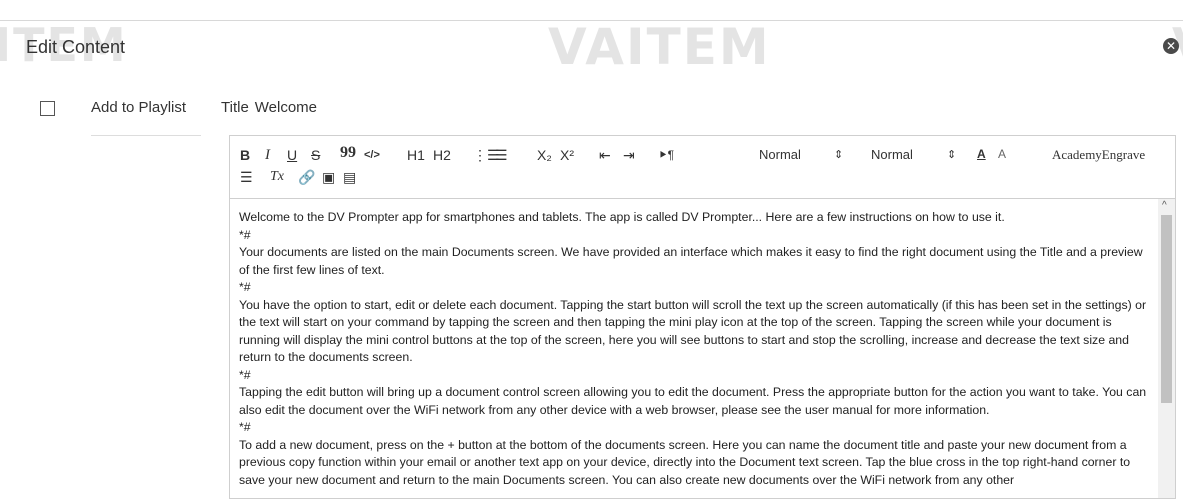 This screenshot has height=499, width=1183. Describe the element at coordinates (76, 47) in the screenshot. I see `dialog-title: Edit Content` at that location.